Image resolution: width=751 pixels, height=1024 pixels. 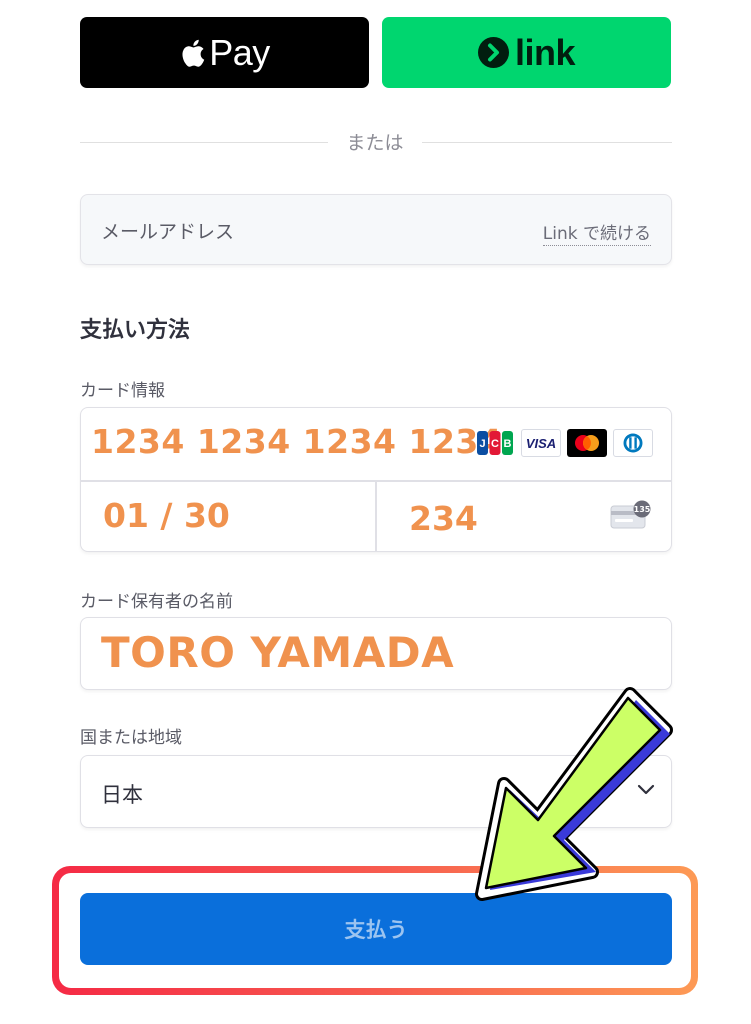 I want to click on email-input: メールアドレス Link で続ける, so click(x=376, y=229).